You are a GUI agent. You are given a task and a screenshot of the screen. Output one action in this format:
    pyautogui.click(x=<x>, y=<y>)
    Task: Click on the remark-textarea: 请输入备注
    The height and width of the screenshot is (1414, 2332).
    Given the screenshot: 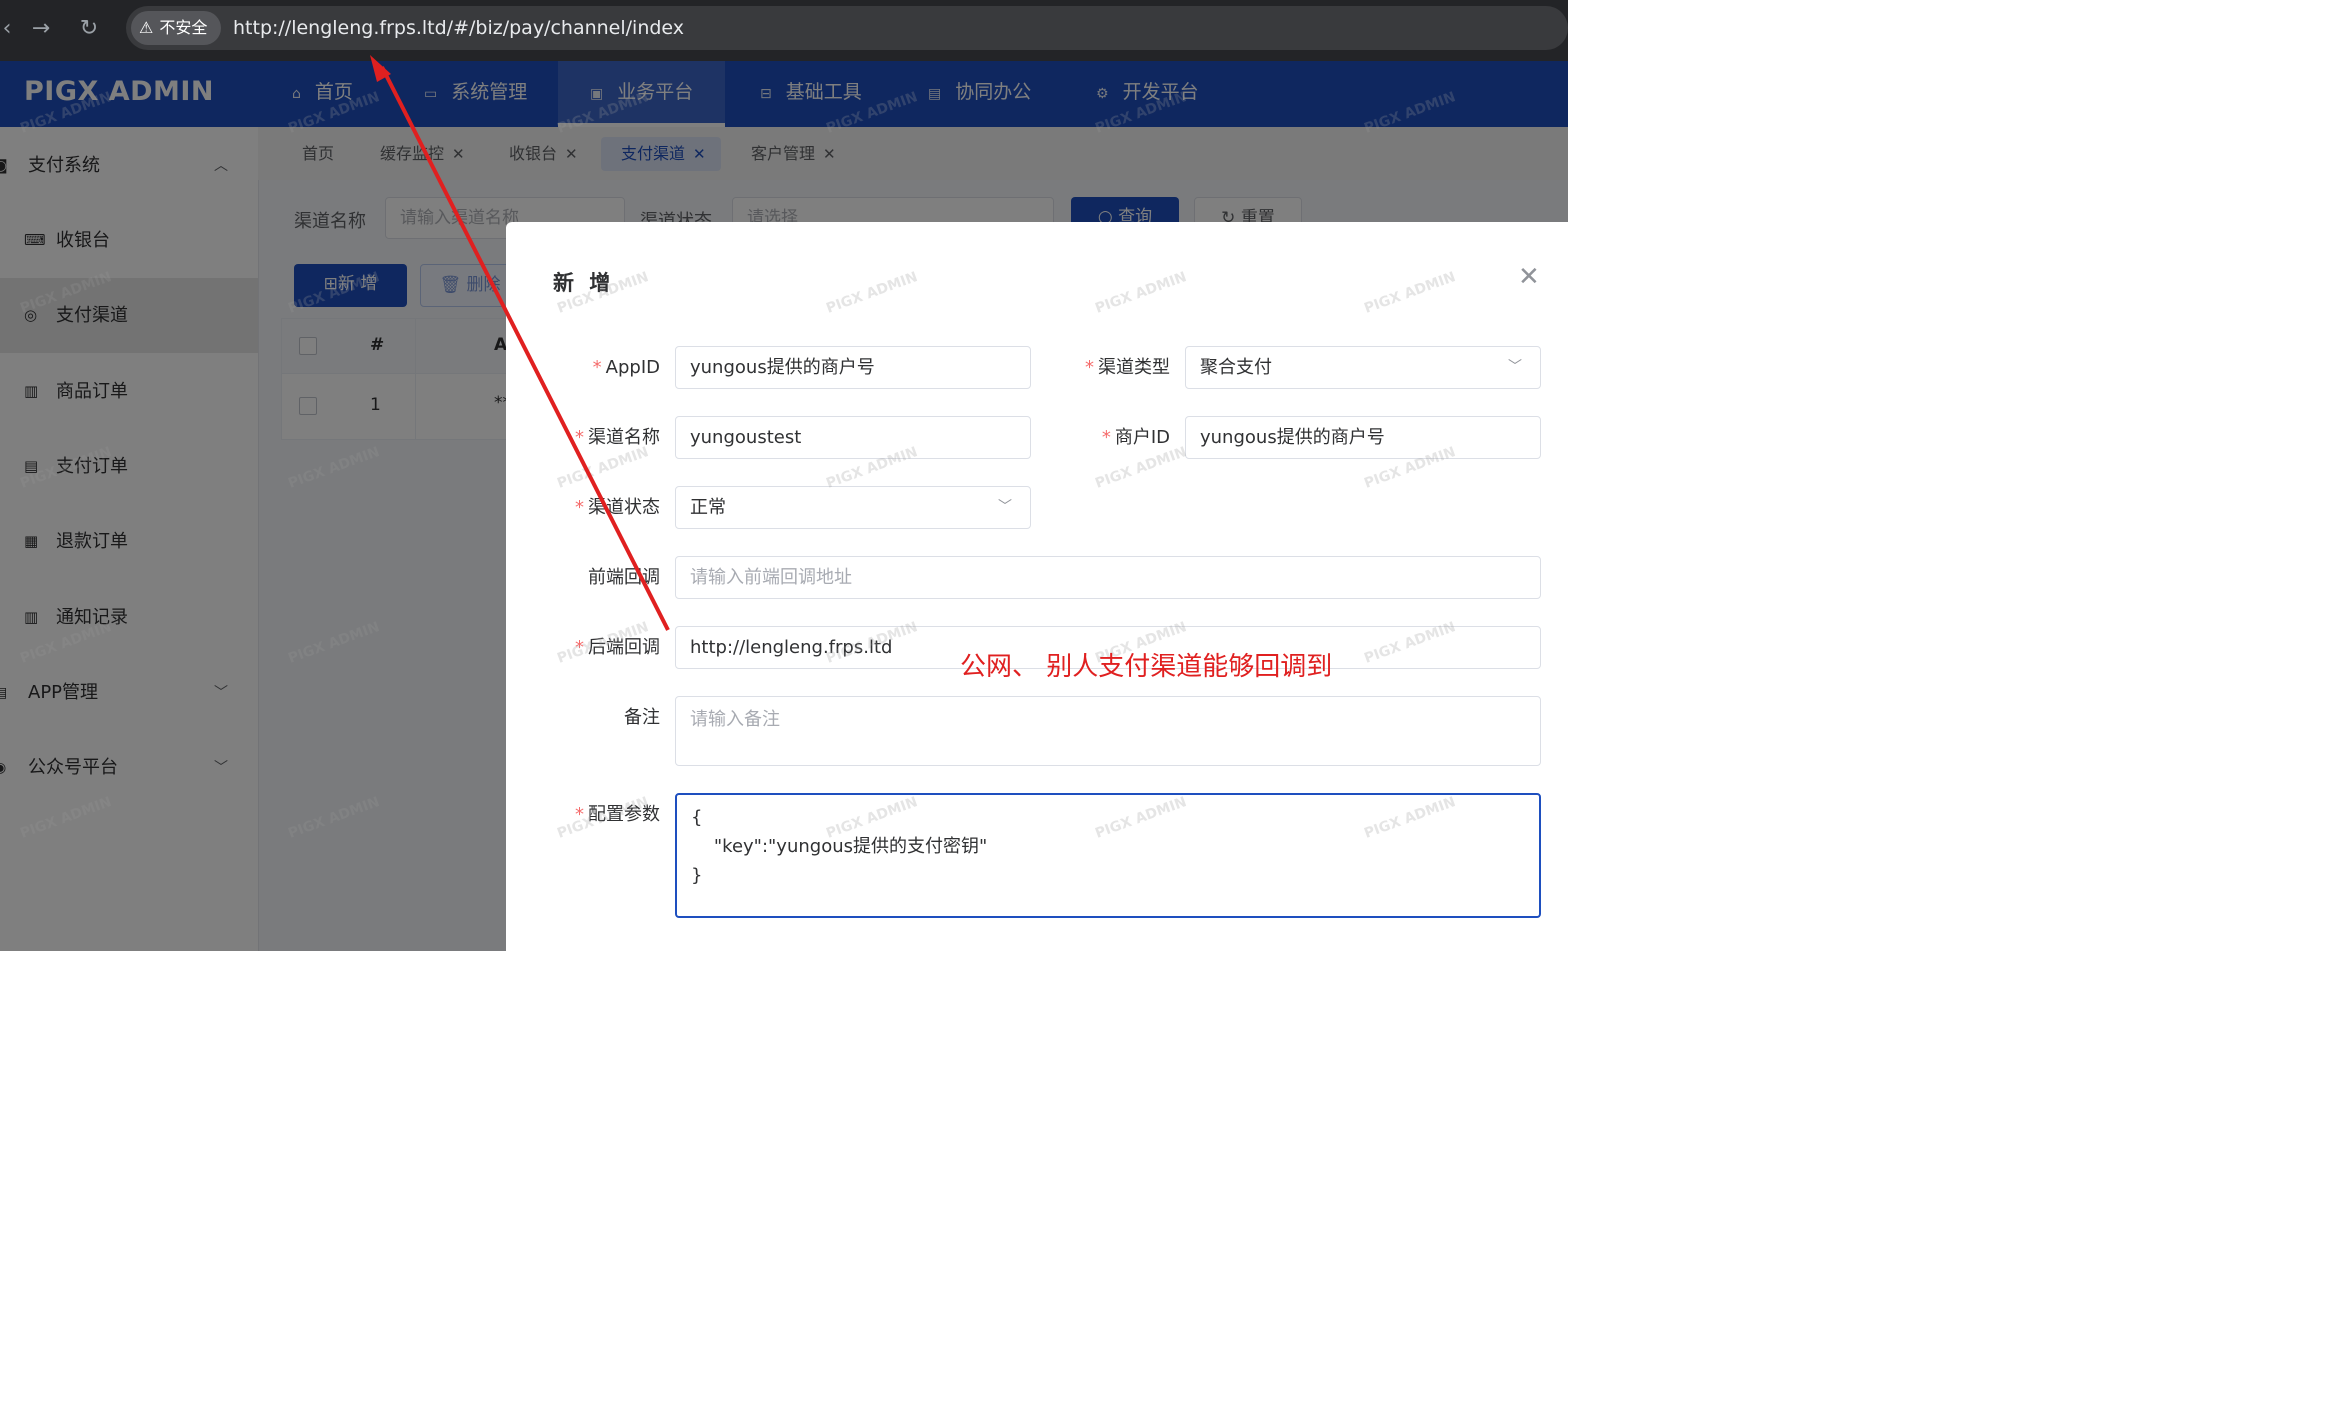 What is the action you would take?
    pyautogui.click(x=1108, y=731)
    